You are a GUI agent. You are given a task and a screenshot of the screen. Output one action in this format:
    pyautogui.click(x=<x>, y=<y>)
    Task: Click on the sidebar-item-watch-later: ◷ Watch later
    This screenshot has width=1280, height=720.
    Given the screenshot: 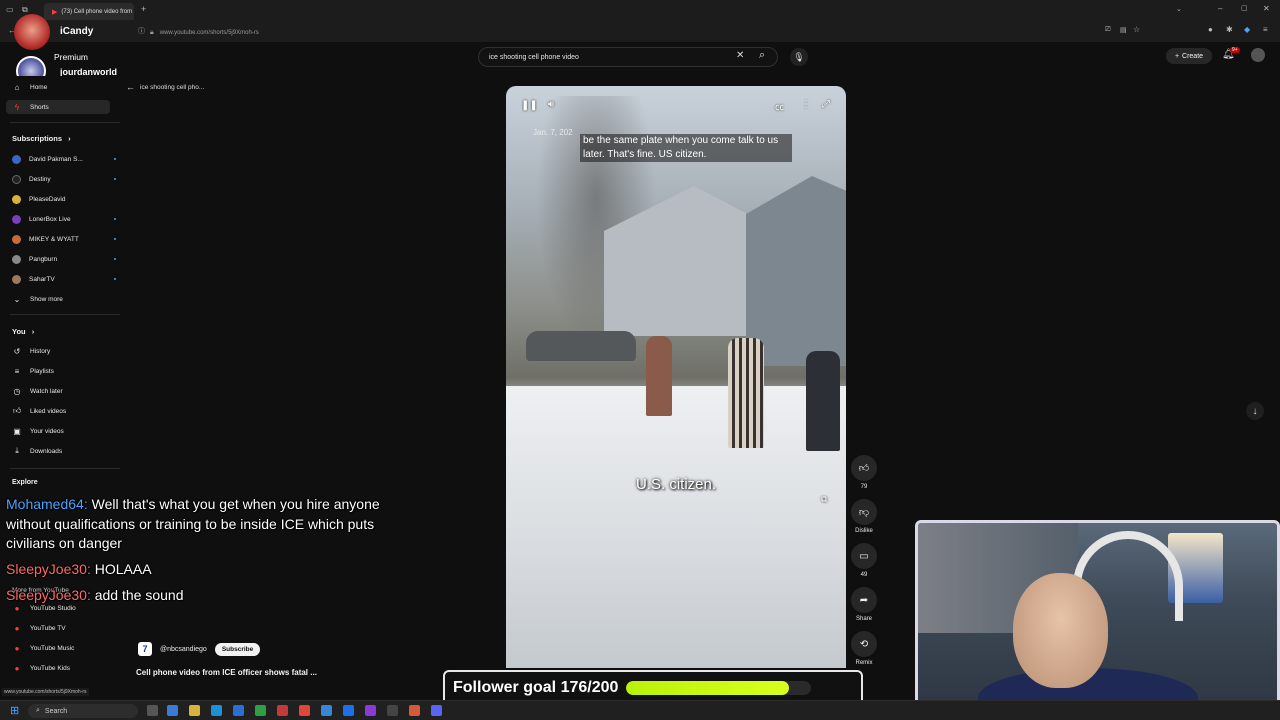 What is the action you would take?
    pyautogui.click(x=64, y=391)
    